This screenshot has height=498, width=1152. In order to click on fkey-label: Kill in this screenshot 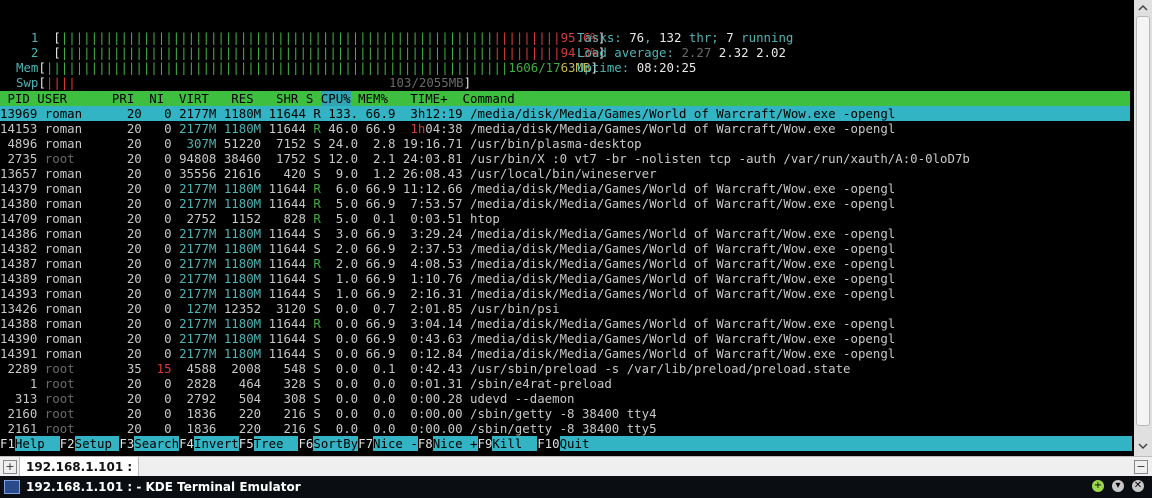, I will do `click(515, 443)`.